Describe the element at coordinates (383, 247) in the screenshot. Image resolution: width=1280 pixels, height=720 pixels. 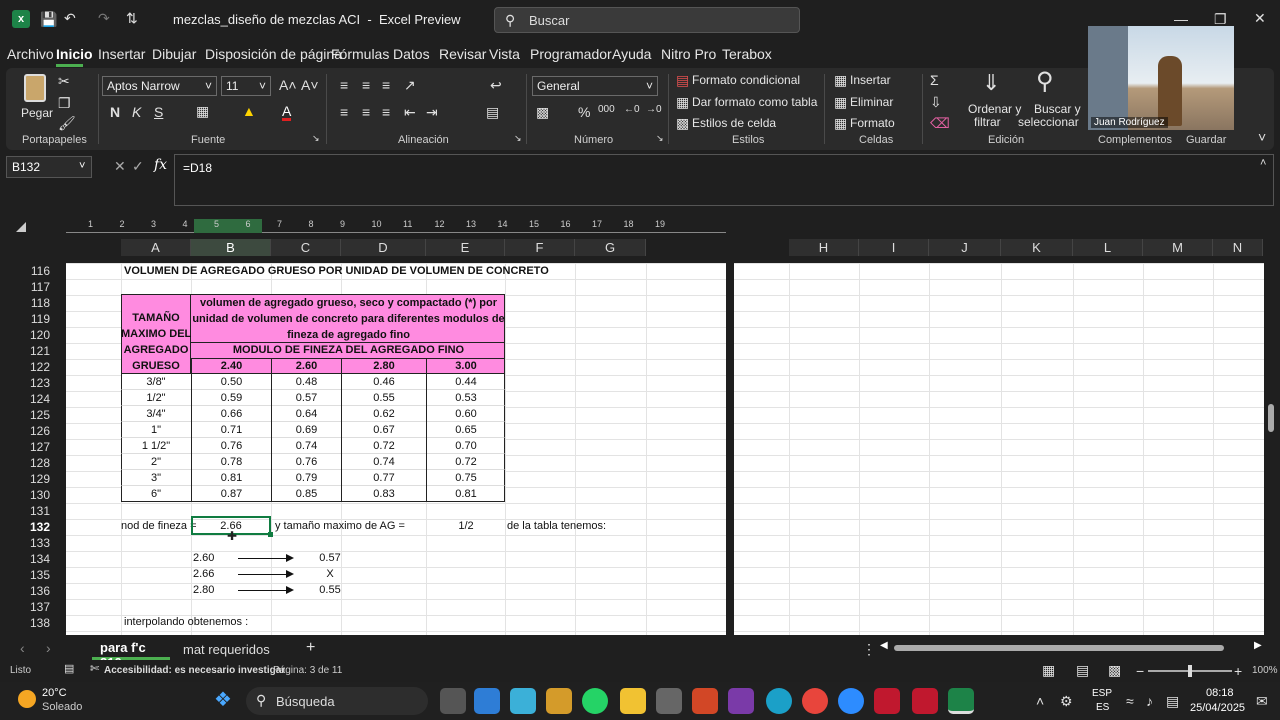
I see `column-header: D` at that location.